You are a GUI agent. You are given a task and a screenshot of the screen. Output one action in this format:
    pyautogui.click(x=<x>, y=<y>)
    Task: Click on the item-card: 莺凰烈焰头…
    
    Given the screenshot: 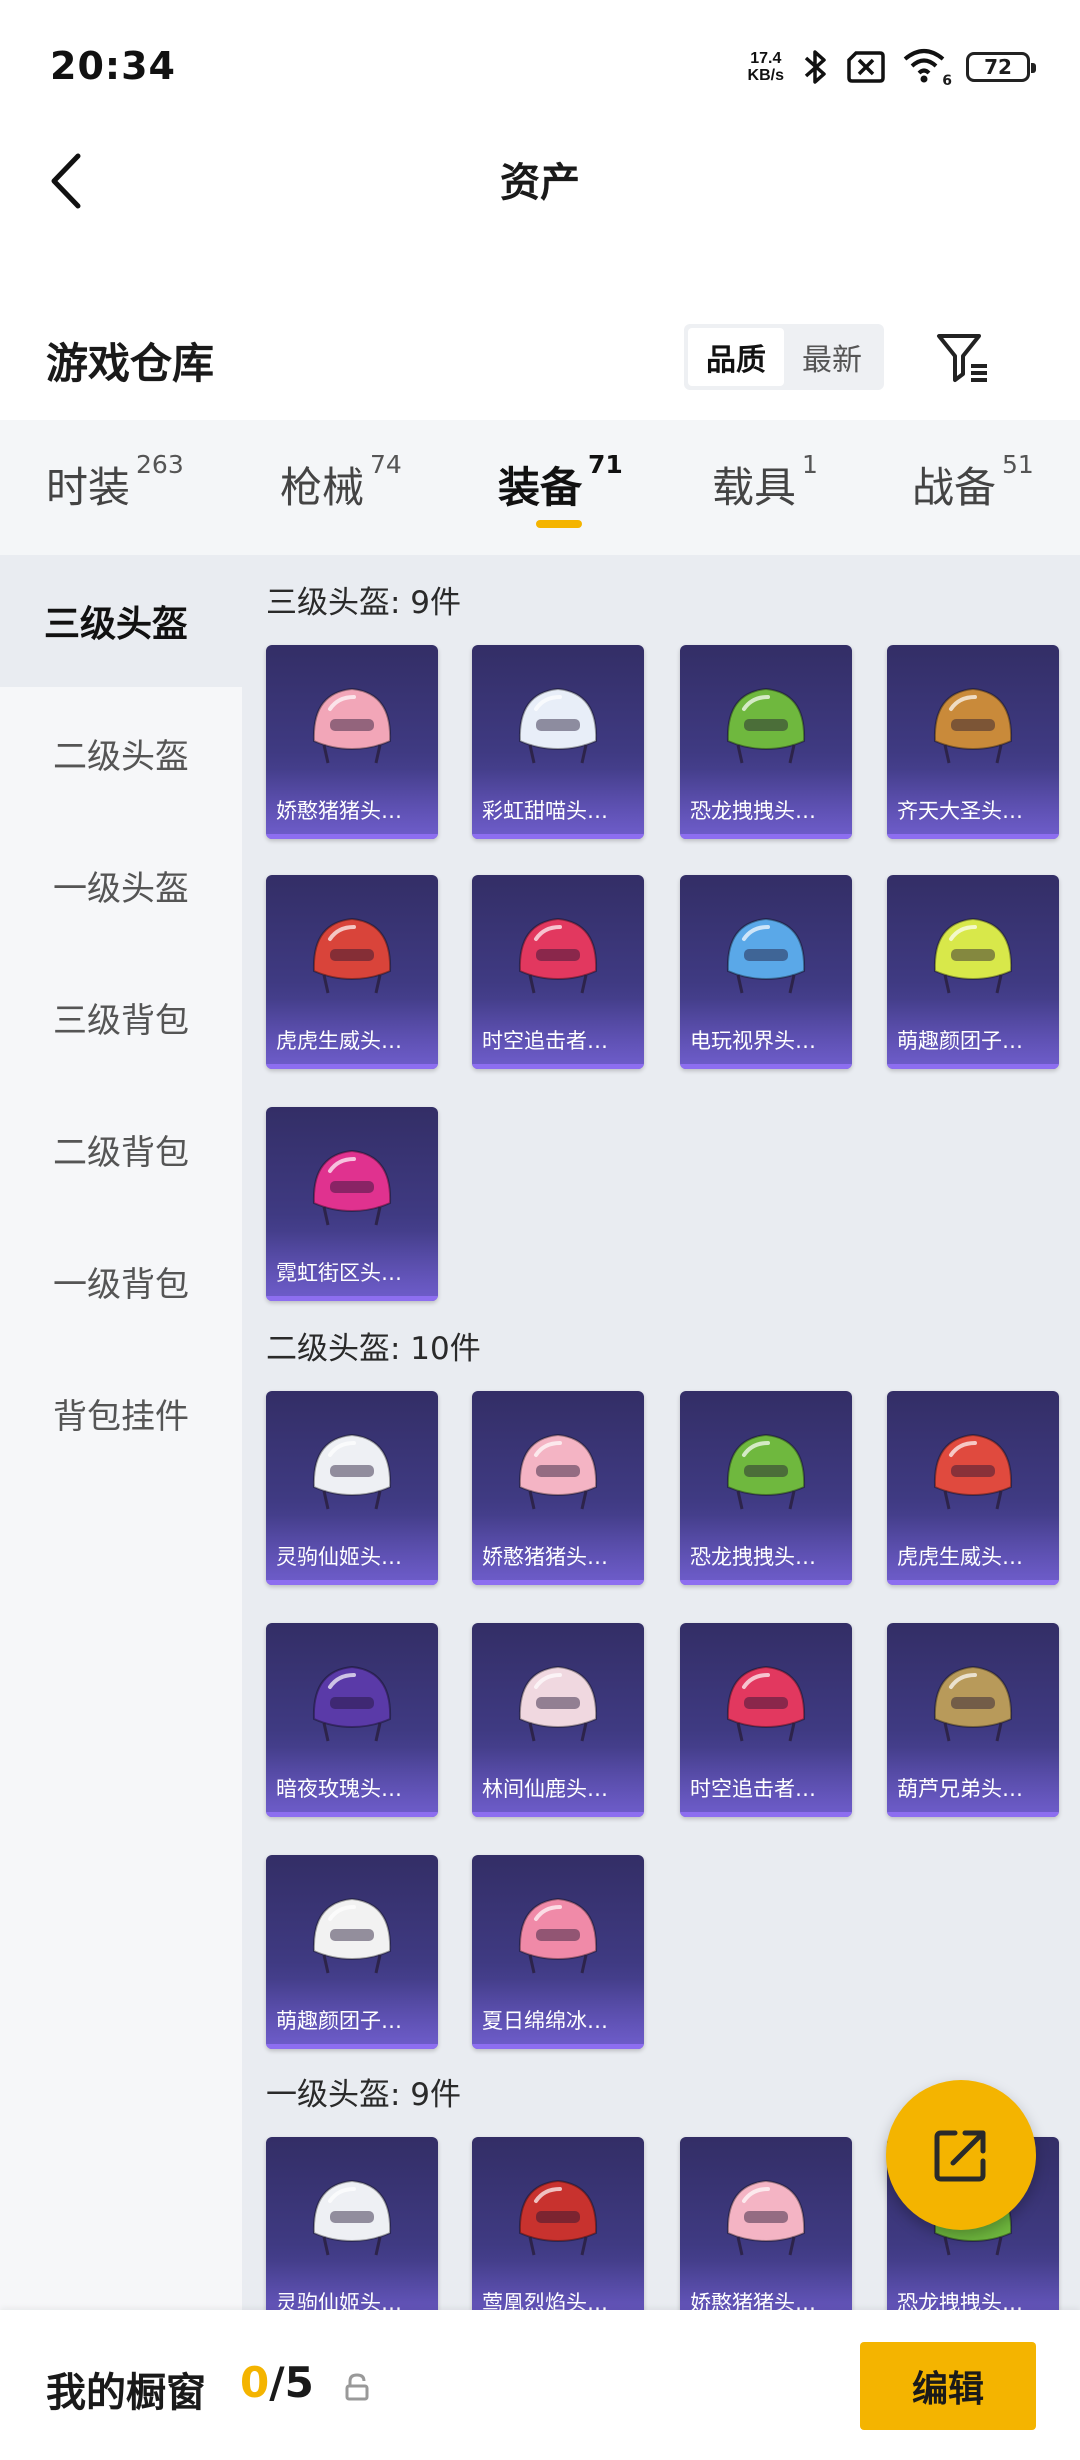 What is the action you would take?
    pyautogui.click(x=558, y=2223)
    